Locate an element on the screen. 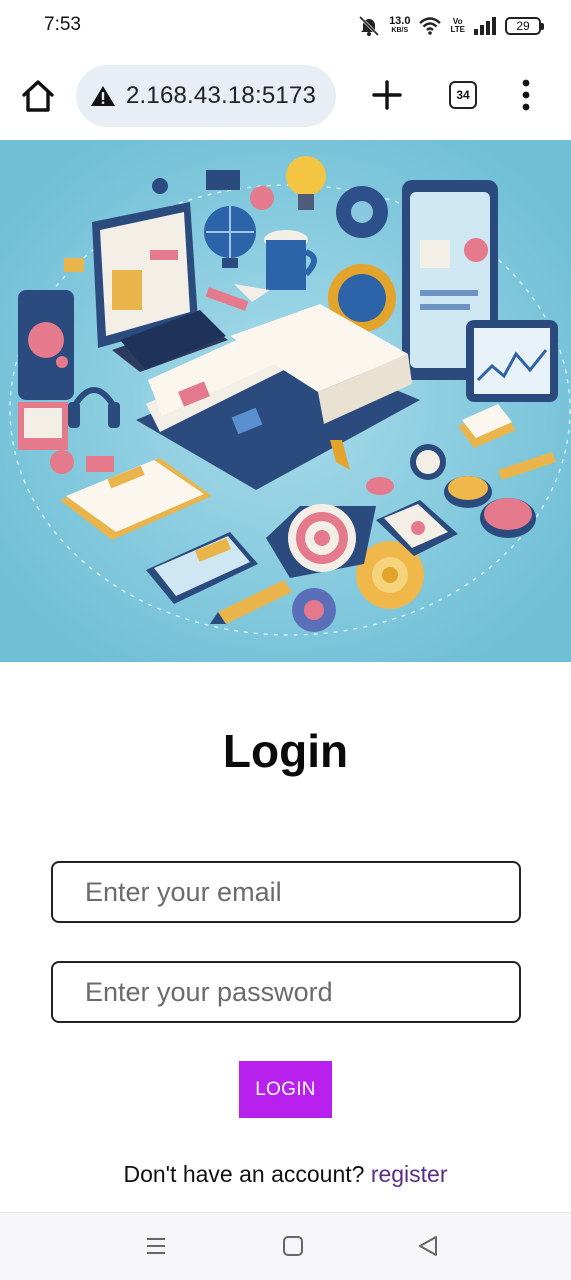 This screenshot has height=1280, width=571. recent-apps-icon is located at coordinates (156, 1246).